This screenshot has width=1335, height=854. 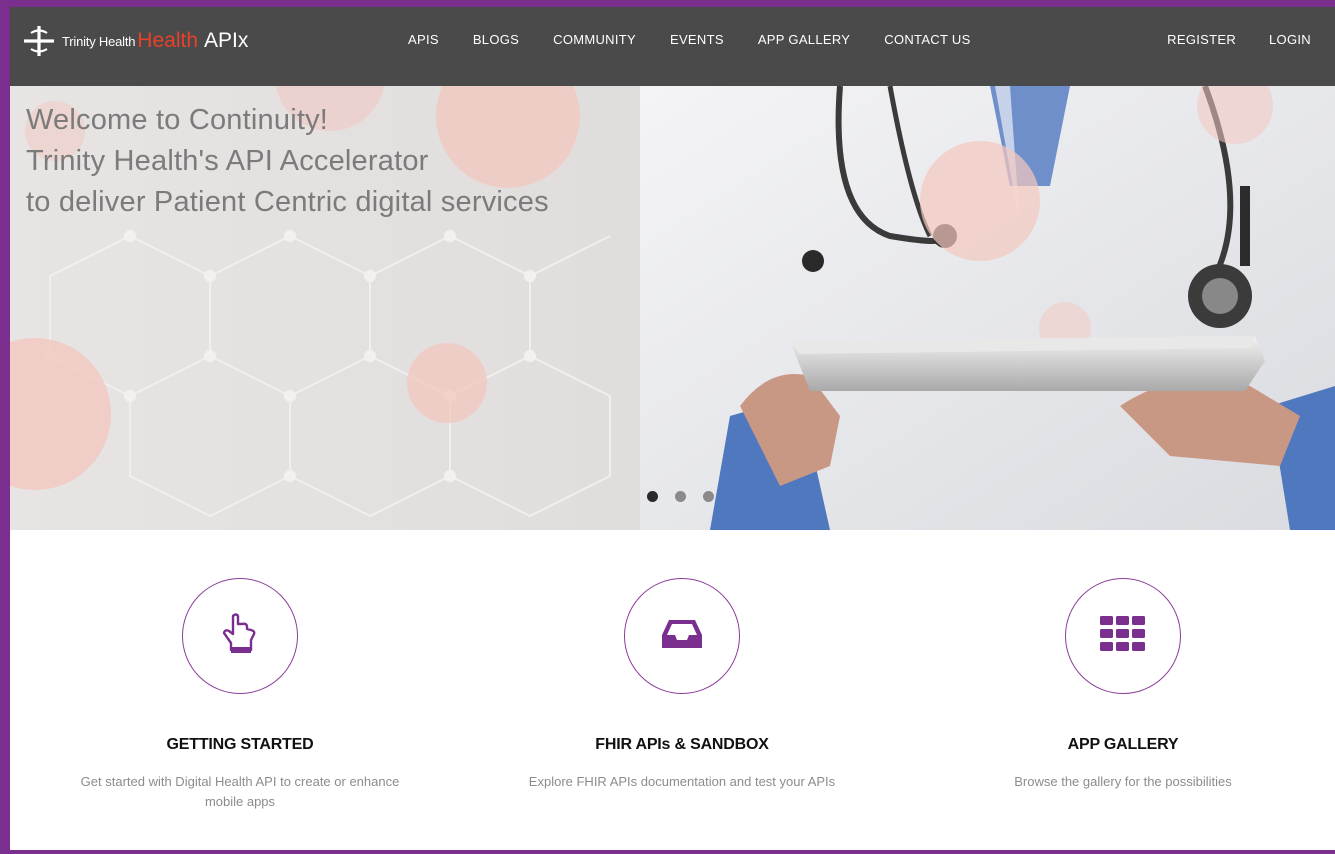 What do you see at coordinates (177, 120) in the screenshot?
I see `hero-line-1: Welcome to Continuity!` at bounding box center [177, 120].